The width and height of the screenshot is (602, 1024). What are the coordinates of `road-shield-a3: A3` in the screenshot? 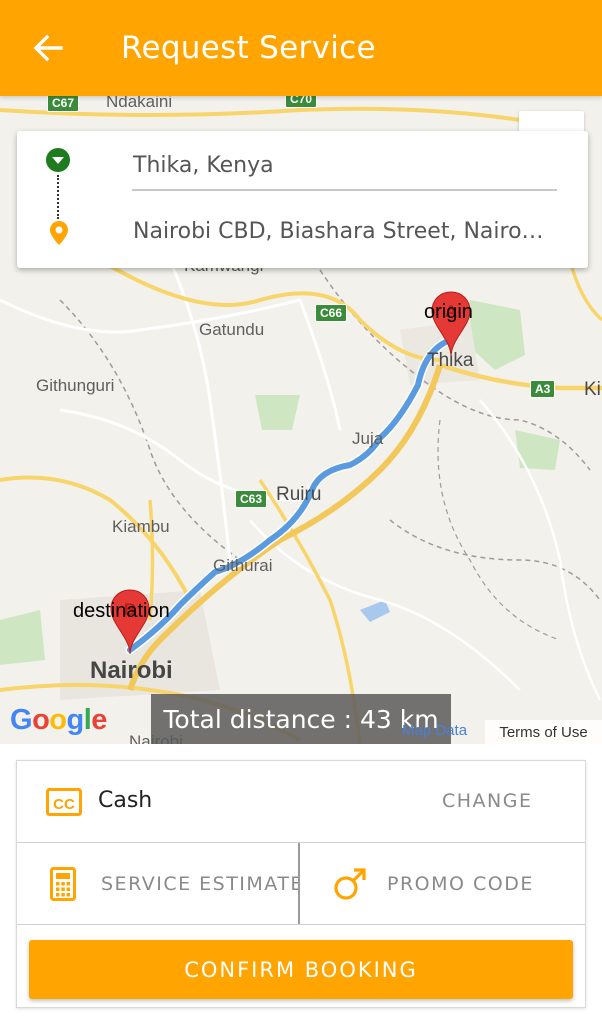 It's located at (543, 389).